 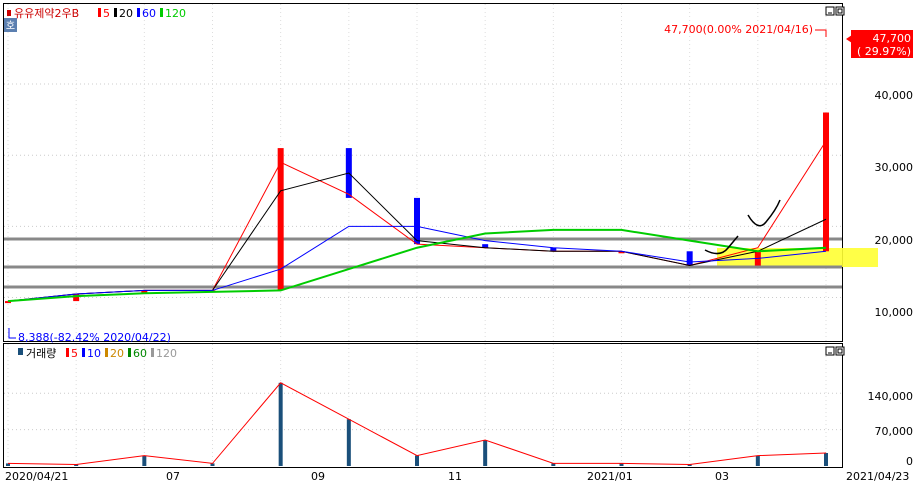 I want to click on min-price-annotation: 8,388(-82.42% 2020/04/22), so click(x=94, y=337).